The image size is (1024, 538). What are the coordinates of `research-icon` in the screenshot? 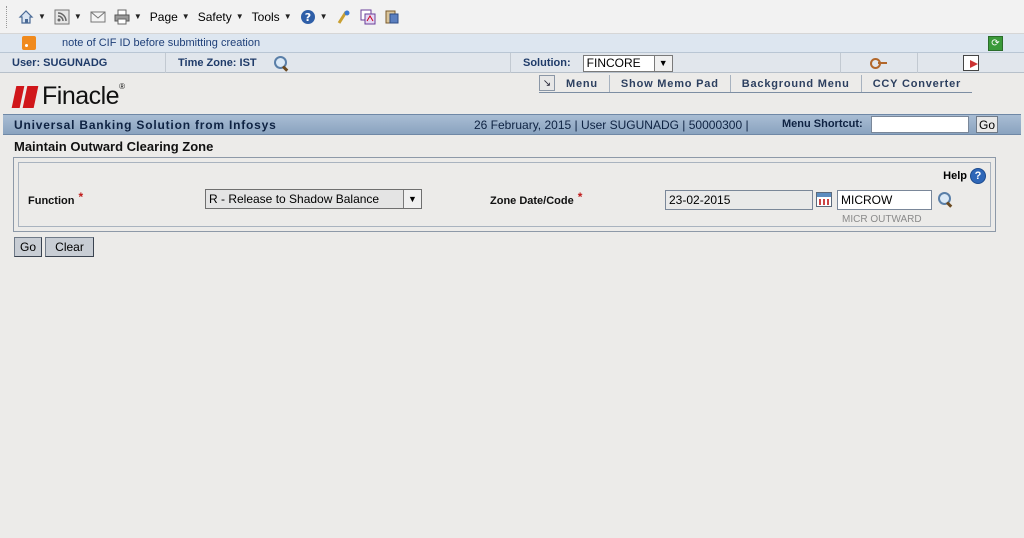 It's located at (343, 17).